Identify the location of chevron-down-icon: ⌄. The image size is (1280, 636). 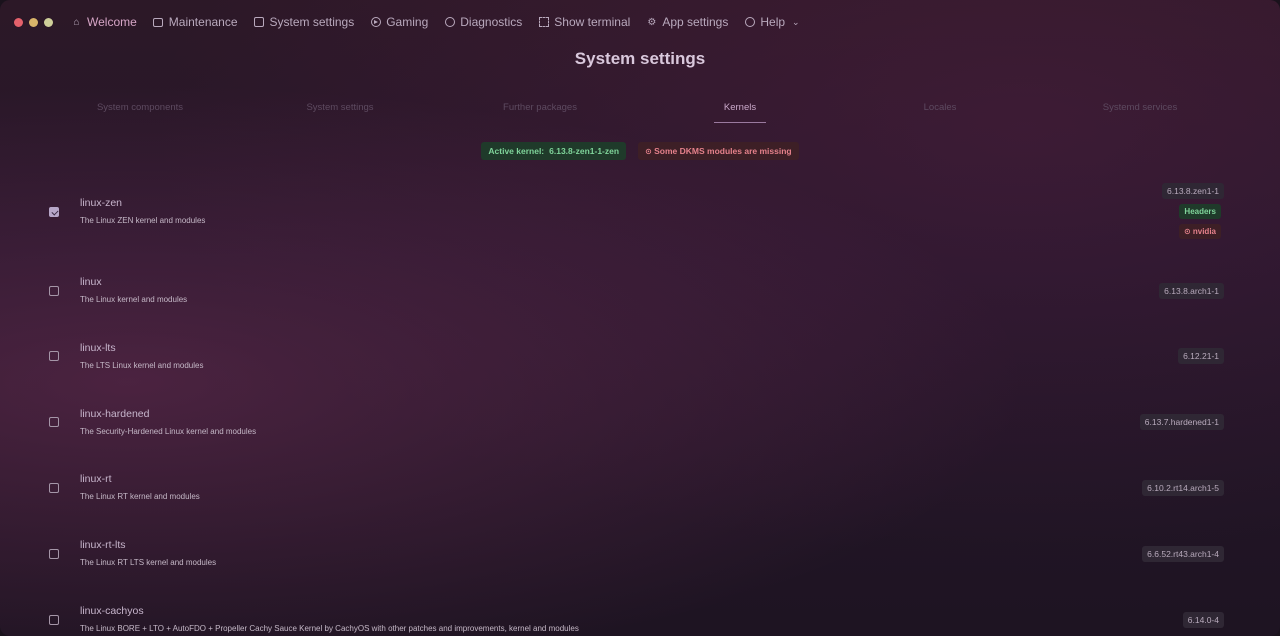
(796, 21).